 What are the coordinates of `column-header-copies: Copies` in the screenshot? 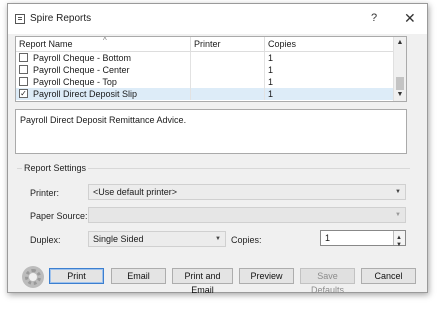 It's located at (330, 44).